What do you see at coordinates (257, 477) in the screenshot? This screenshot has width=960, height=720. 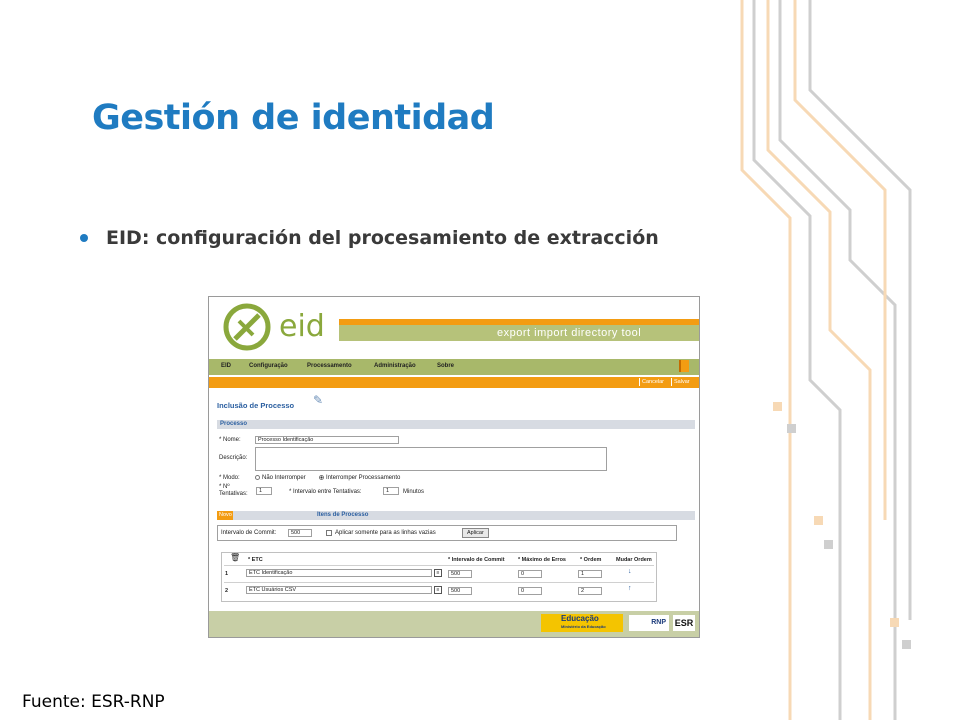 I see `radio-icon` at bounding box center [257, 477].